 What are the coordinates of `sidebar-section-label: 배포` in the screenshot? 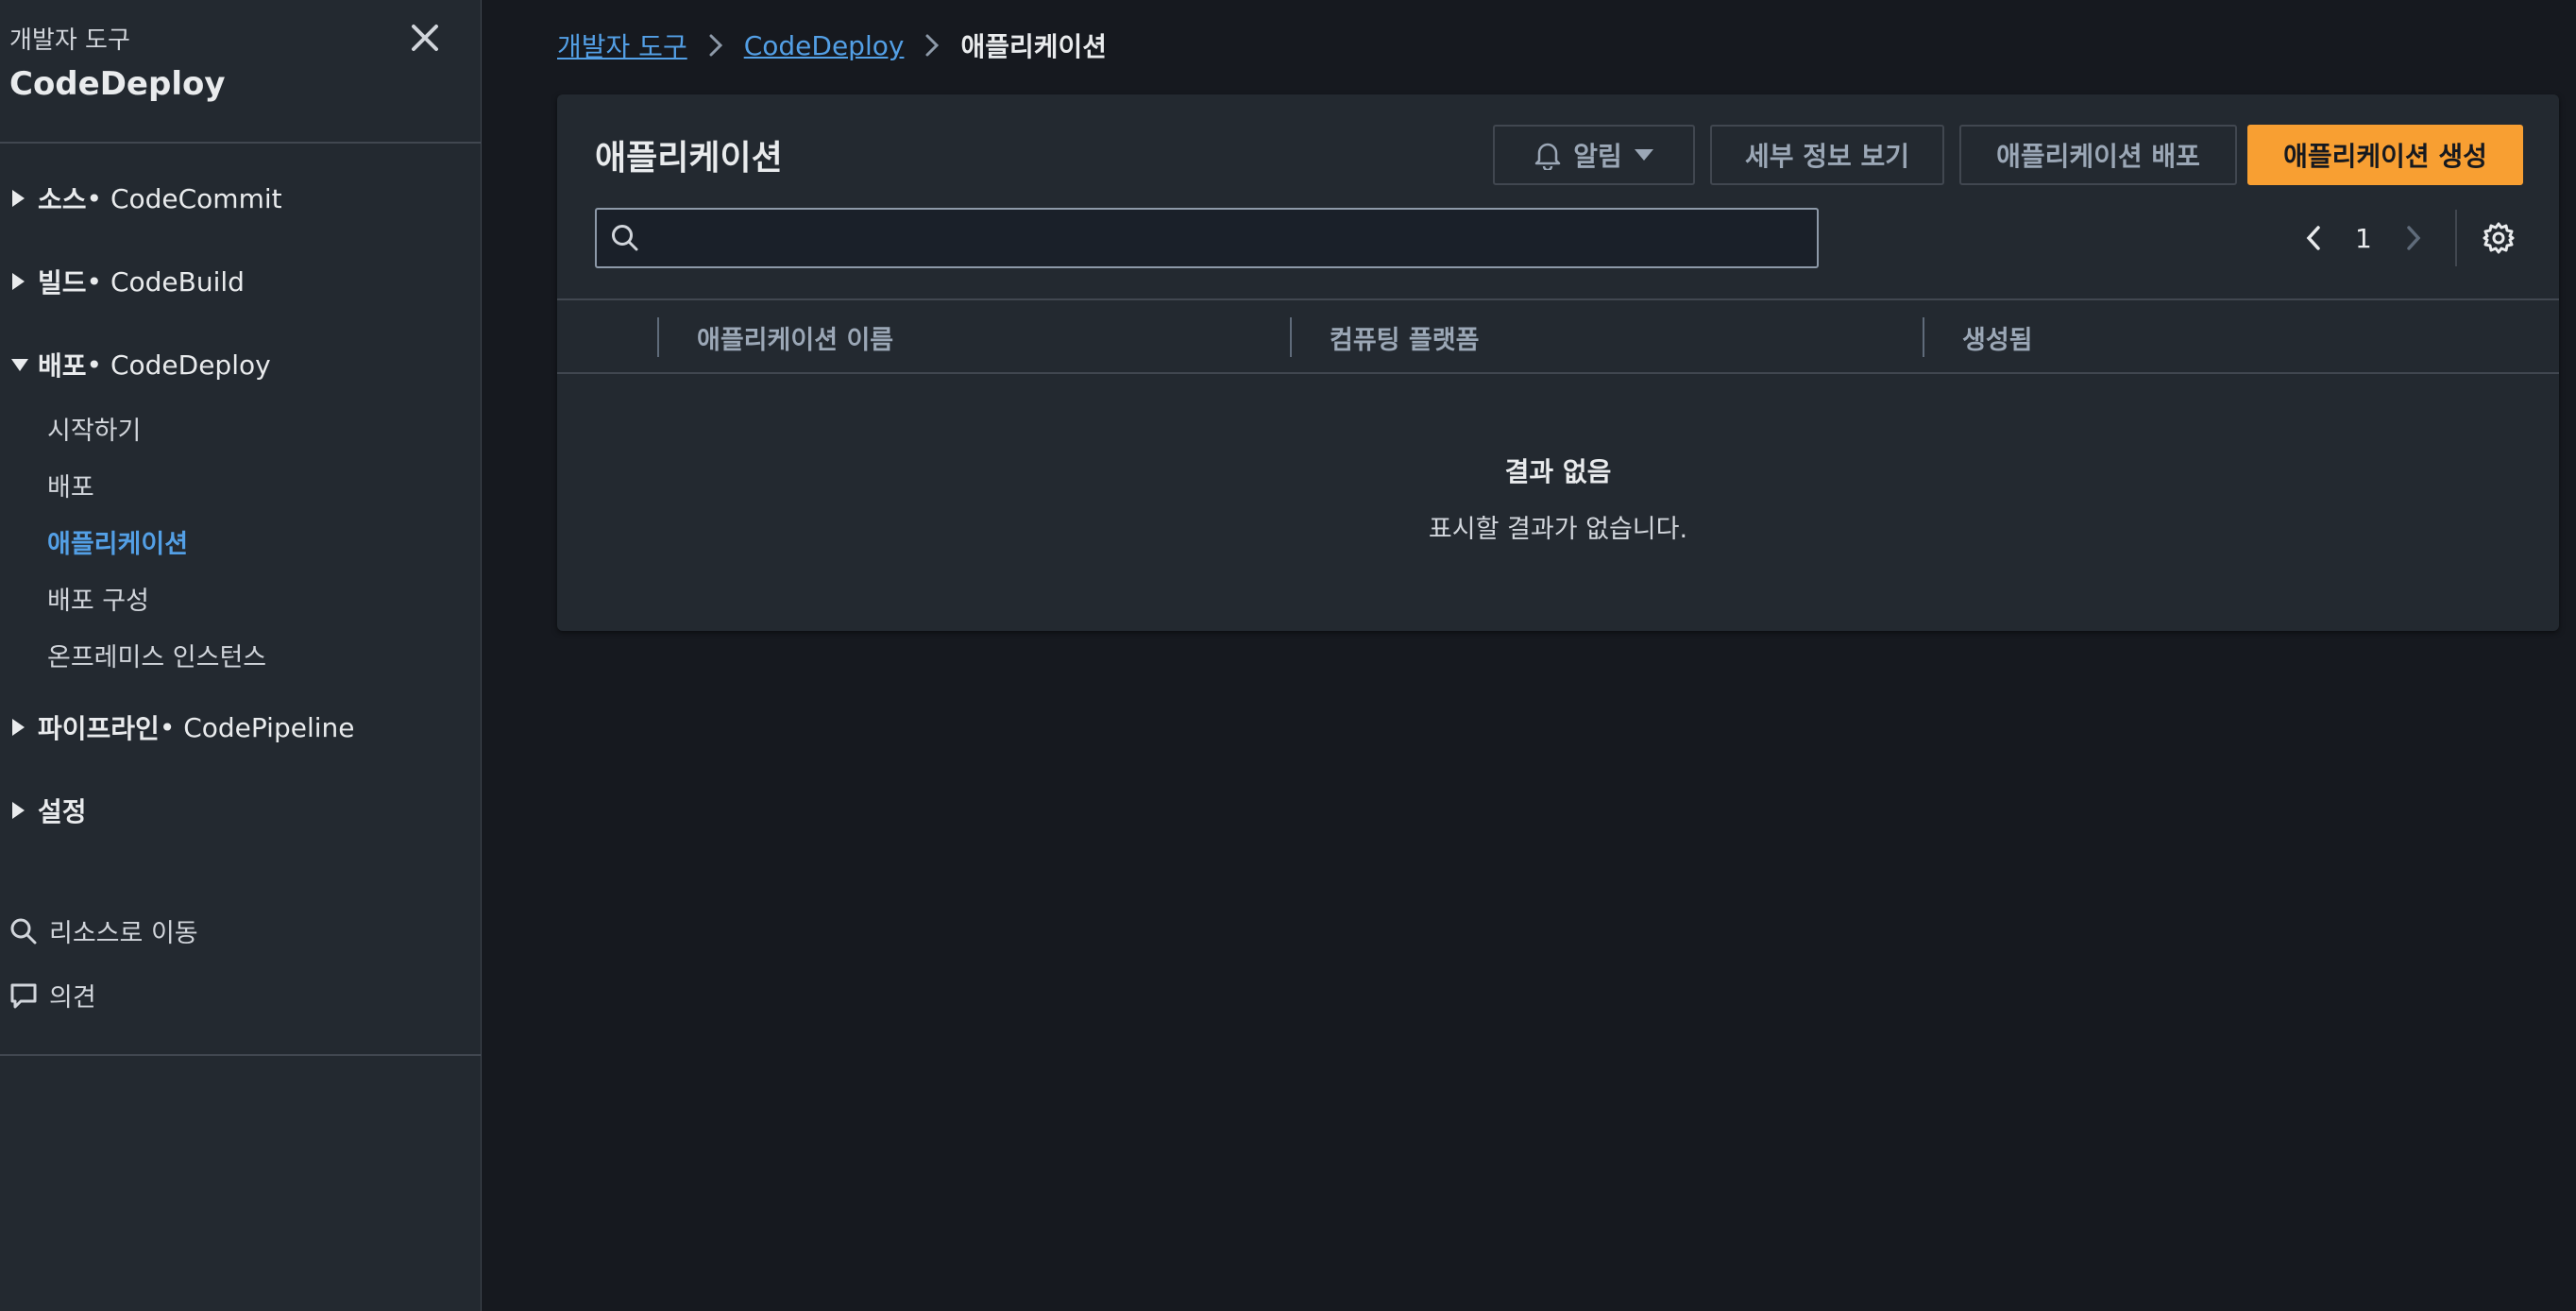 It's located at (62, 366).